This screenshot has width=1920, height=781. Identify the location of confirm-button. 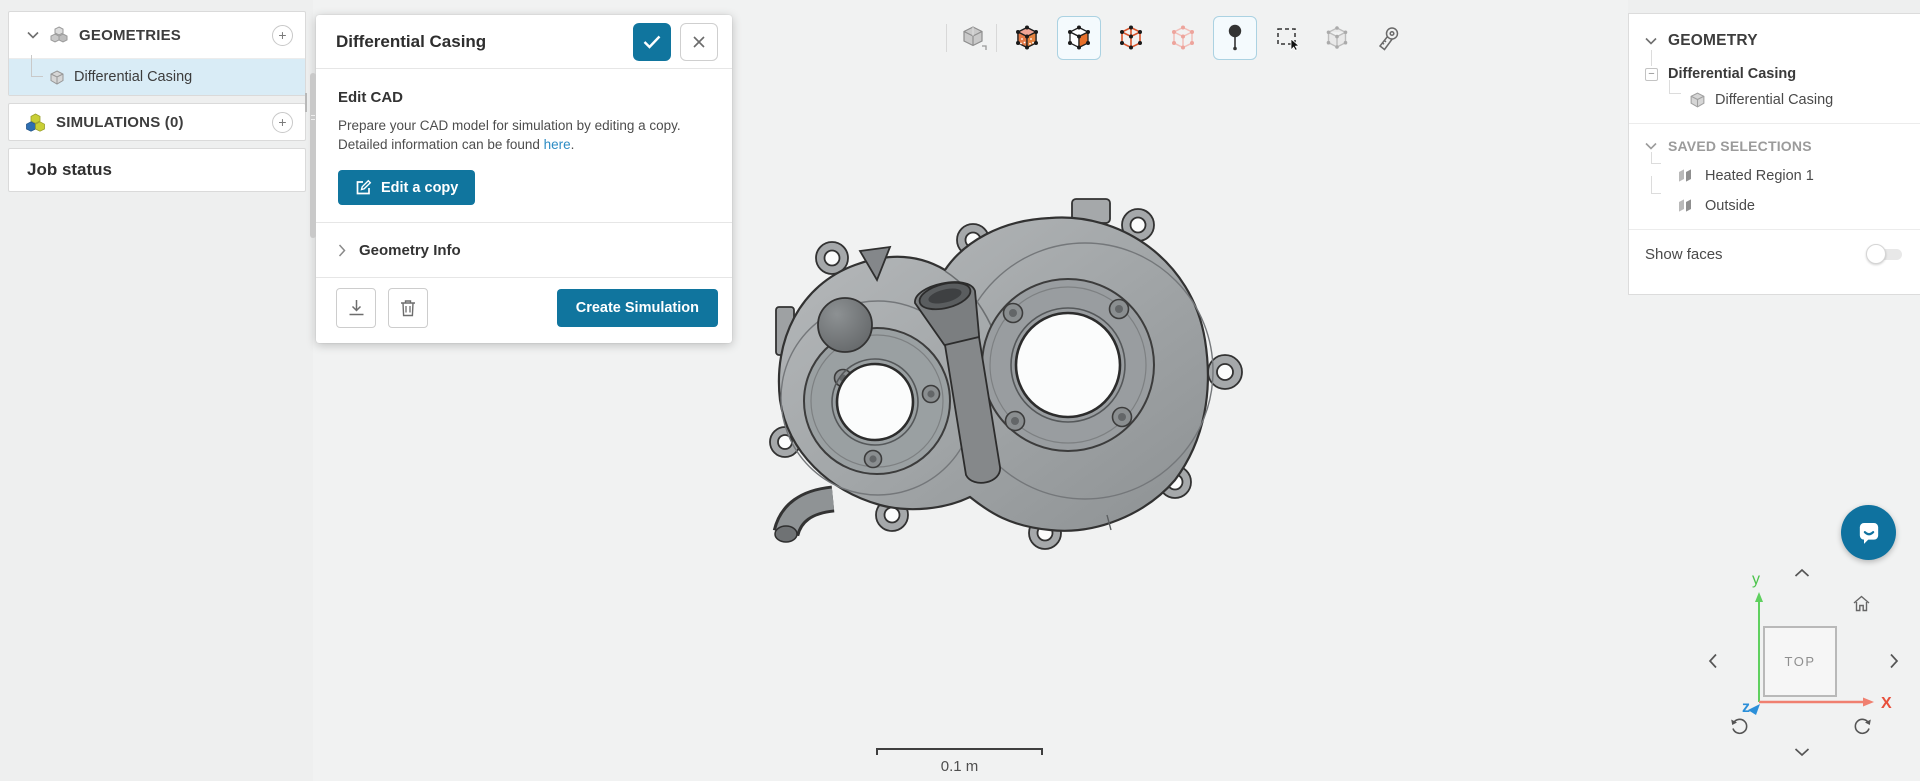
(652, 41).